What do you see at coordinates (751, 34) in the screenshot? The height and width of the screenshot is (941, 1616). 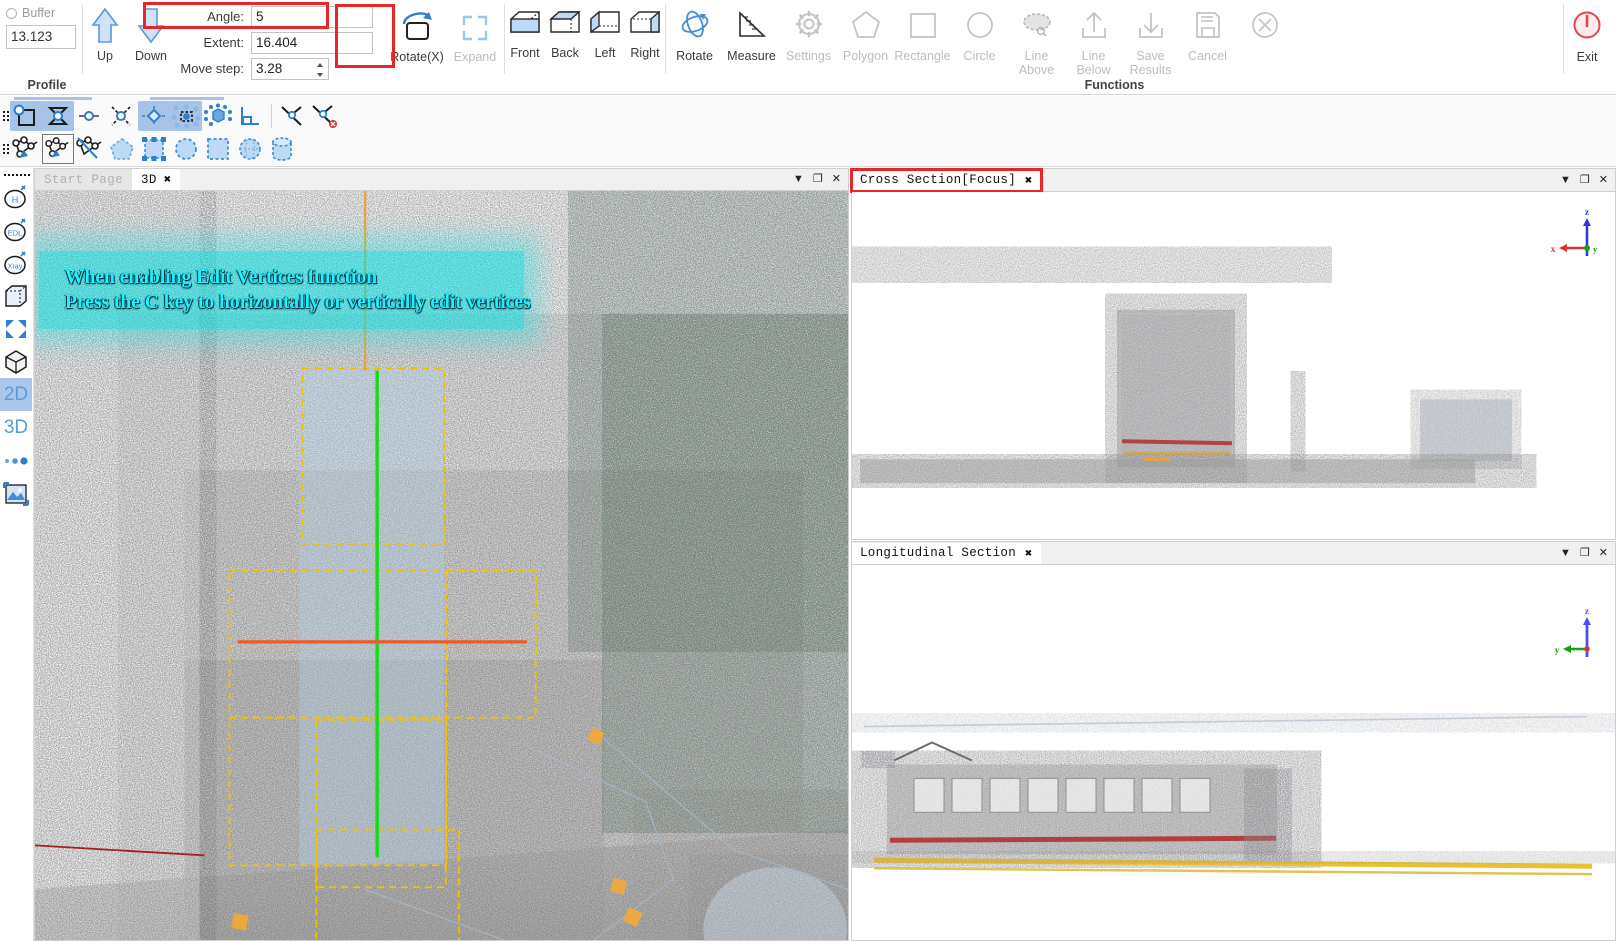 I see `measure-button: Measure` at bounding box center [751, 34].